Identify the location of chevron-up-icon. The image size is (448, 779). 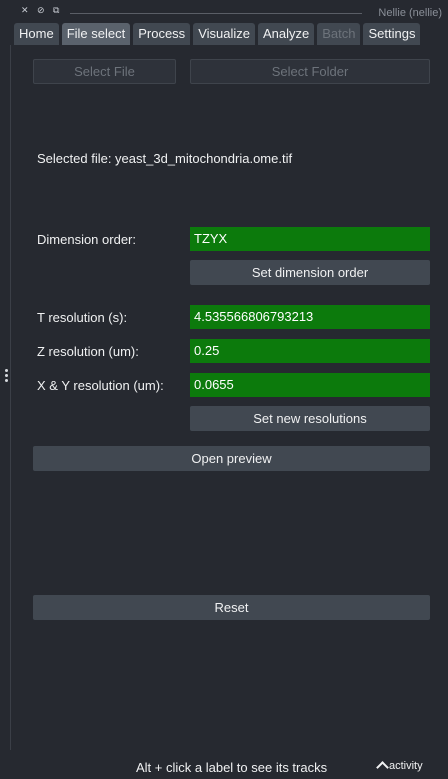
(382, 767).